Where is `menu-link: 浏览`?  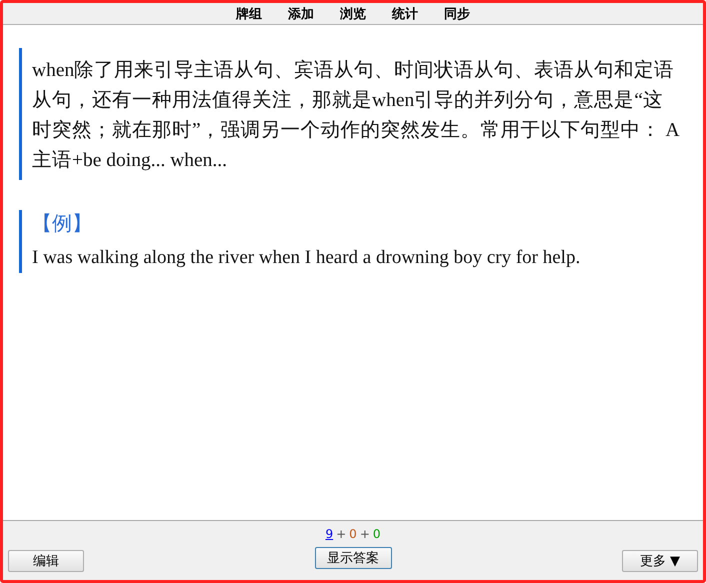 menu-link: 浏览 is located at coordinates (353, 13).